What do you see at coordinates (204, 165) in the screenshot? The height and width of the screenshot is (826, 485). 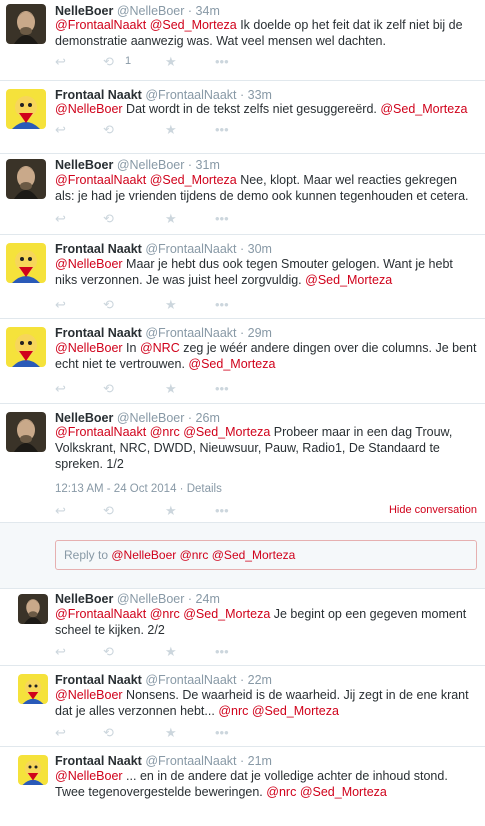 I see `tweet-time: · 31m` at bounding box center [204, 165].